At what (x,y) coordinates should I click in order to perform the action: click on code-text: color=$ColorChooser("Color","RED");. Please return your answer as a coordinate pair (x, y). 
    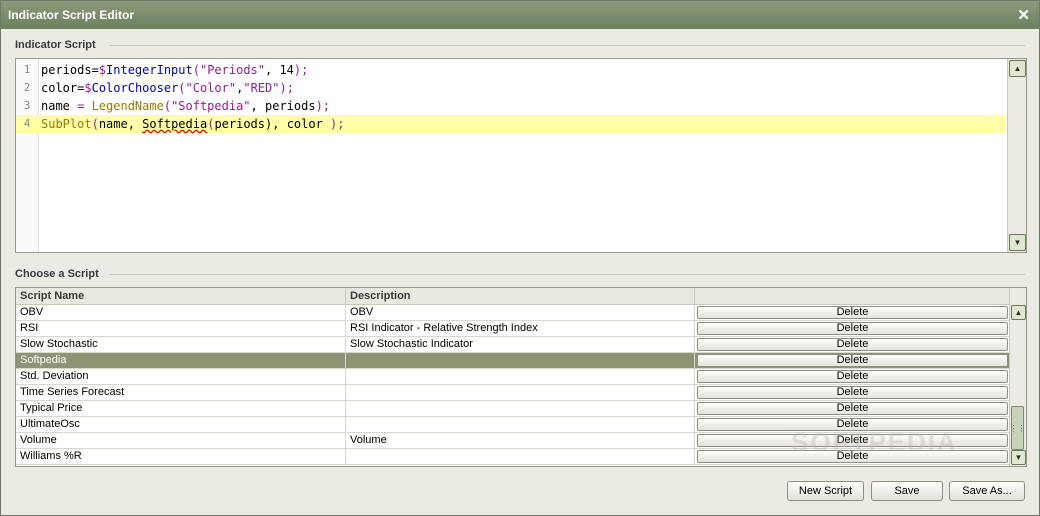
    Looking at the image, I should click on (167, 88).